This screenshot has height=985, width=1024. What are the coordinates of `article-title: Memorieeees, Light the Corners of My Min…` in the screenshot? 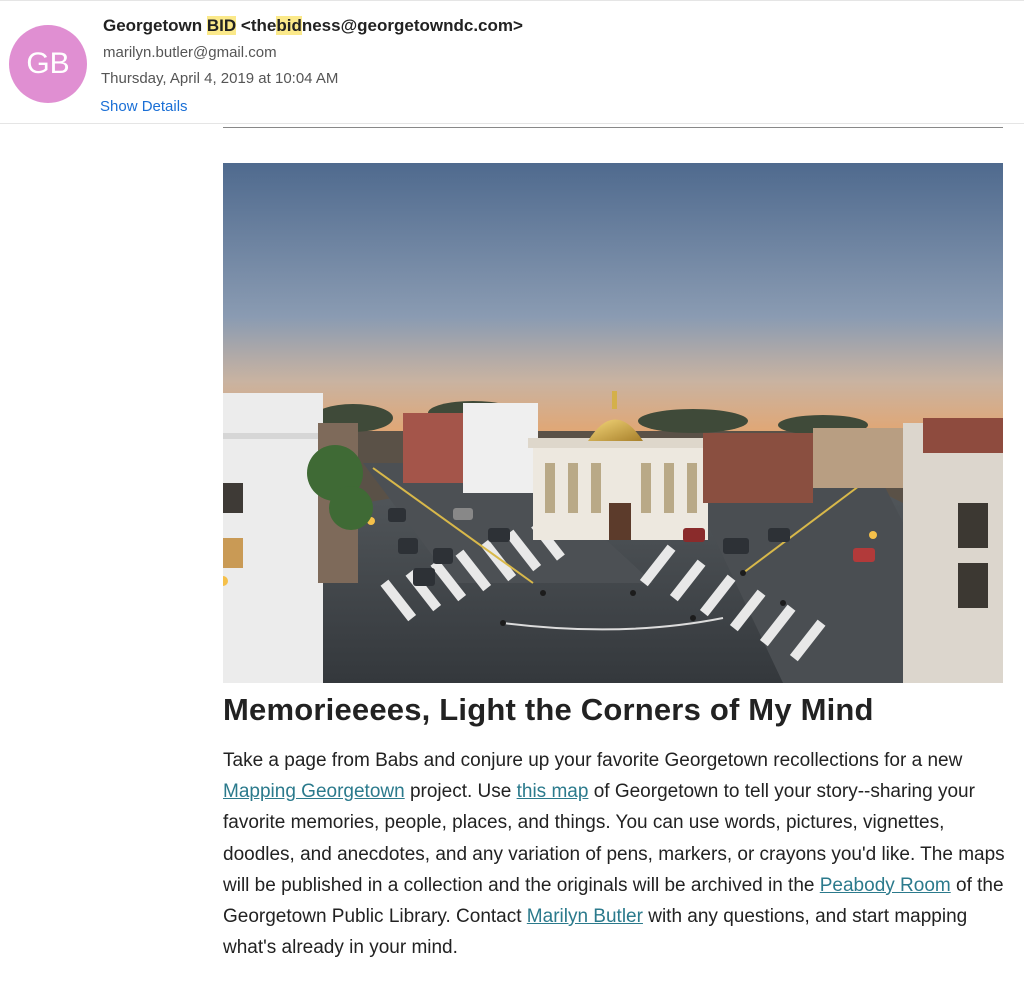 It's located at (548, 709).